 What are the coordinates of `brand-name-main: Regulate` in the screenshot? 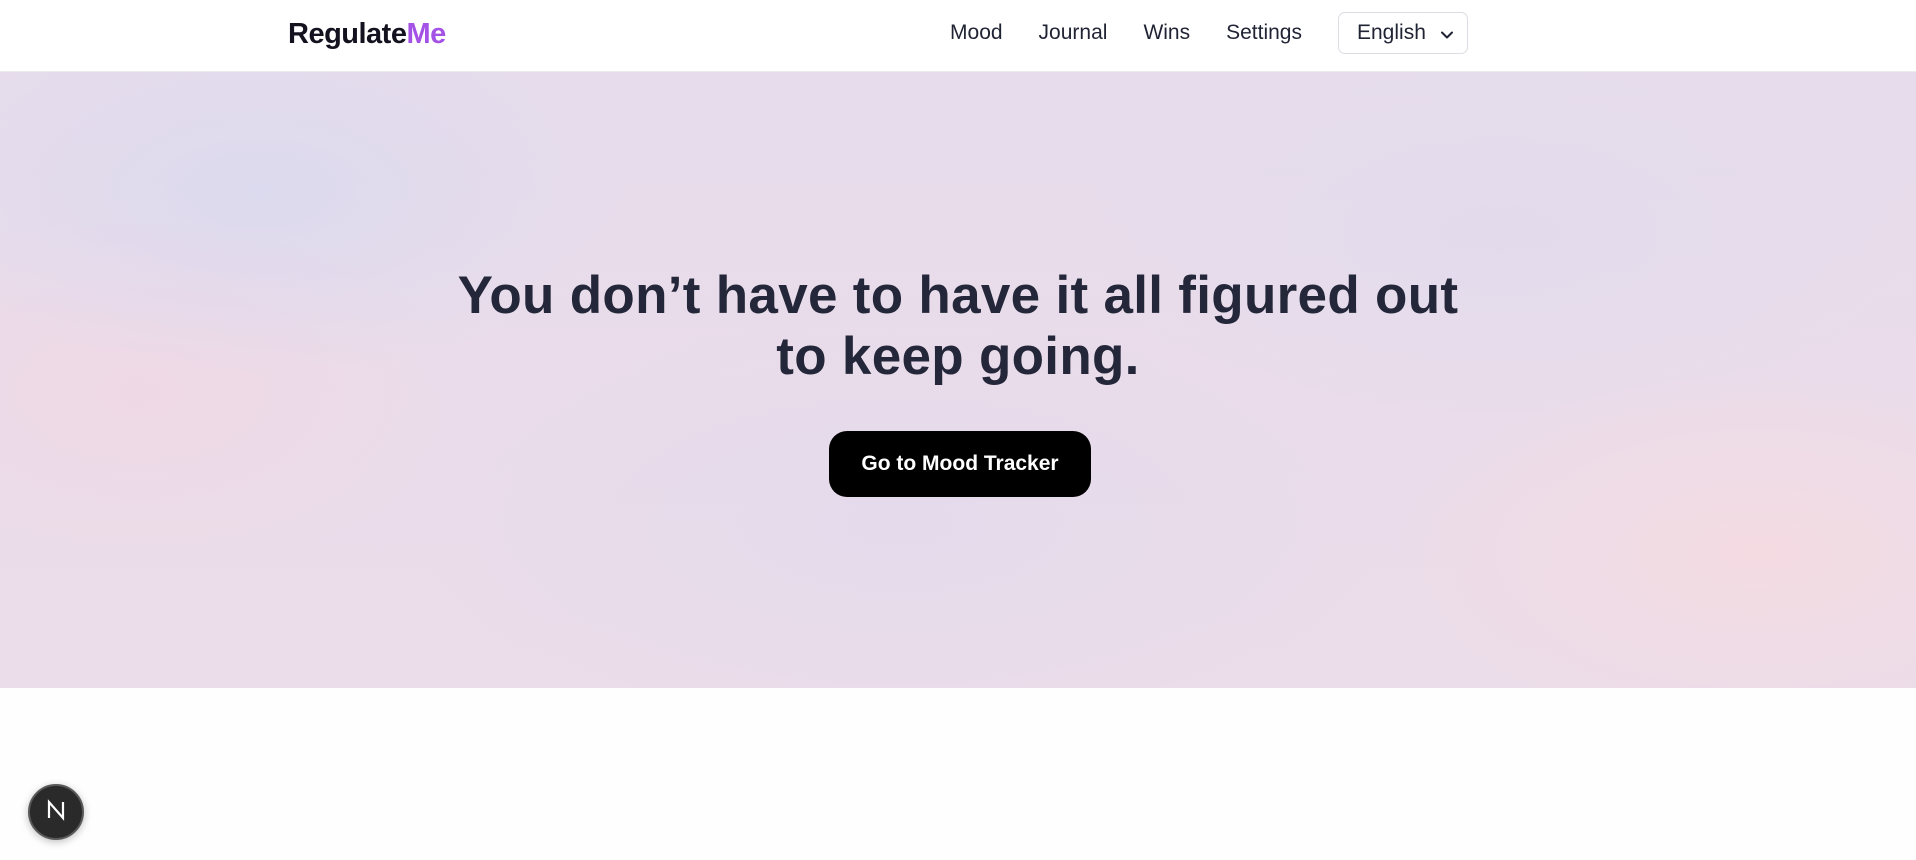 It's located at (347, 34).